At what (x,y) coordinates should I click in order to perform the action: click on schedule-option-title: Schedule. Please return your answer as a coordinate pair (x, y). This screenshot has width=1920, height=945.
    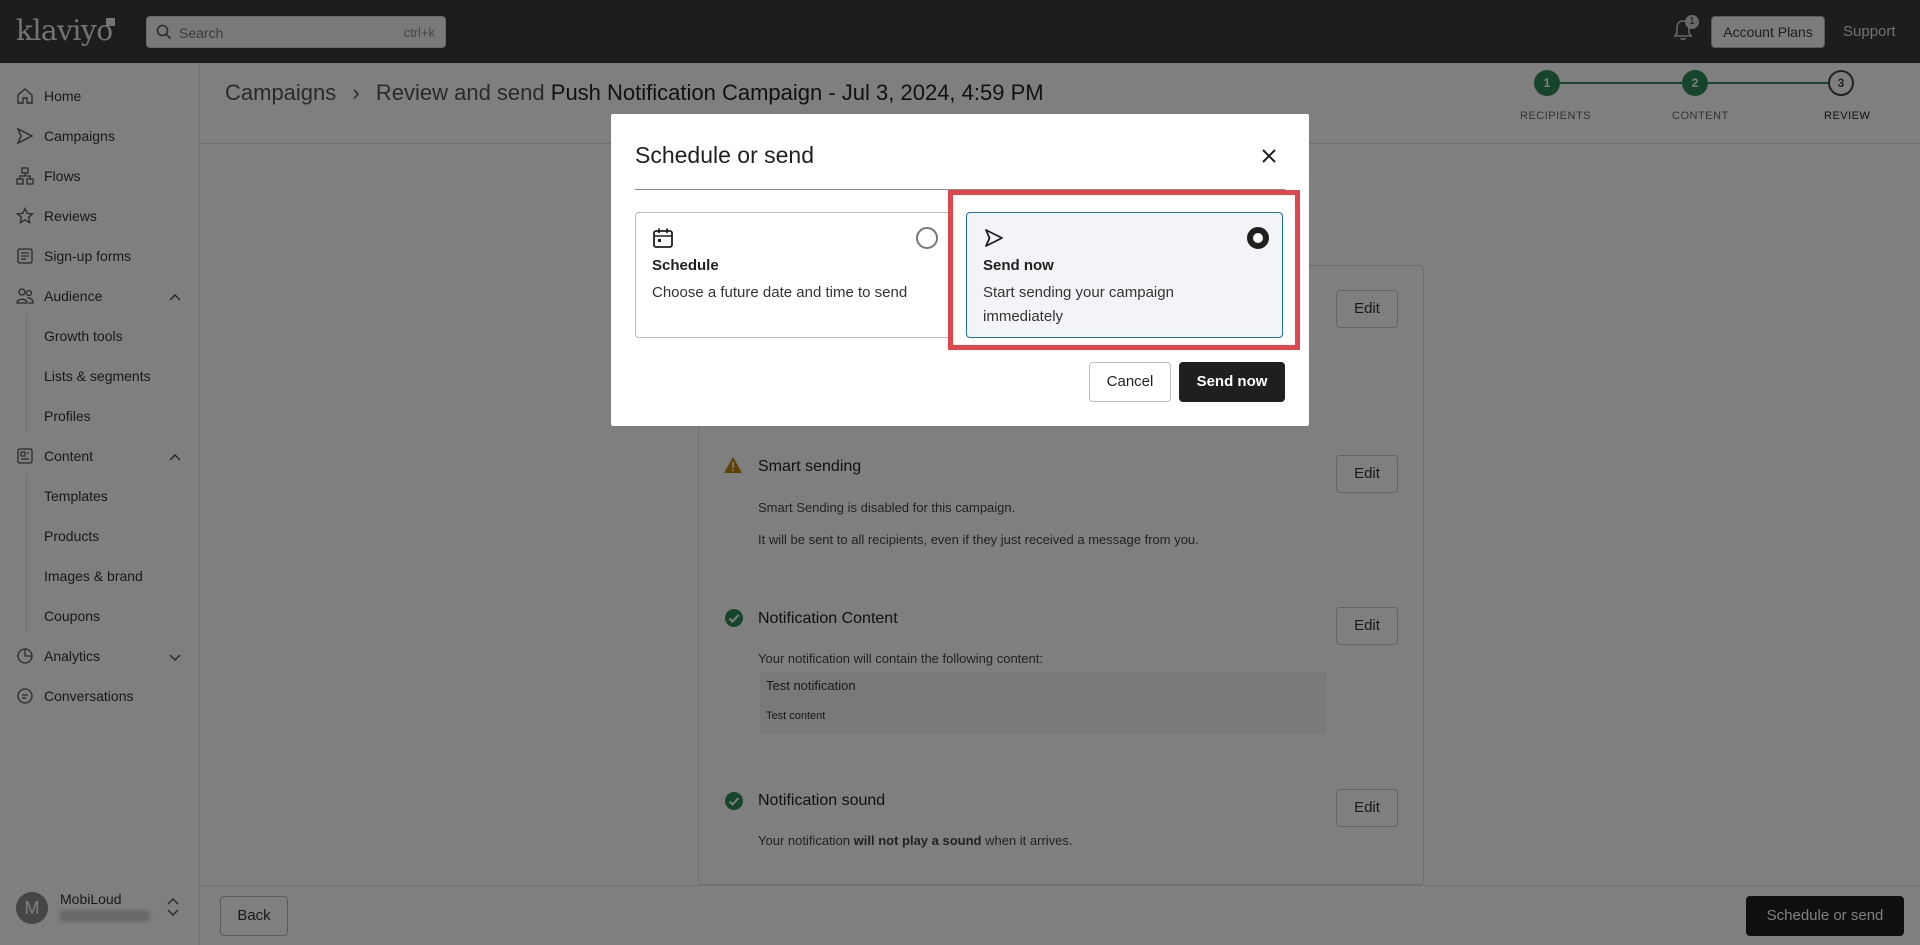
    Looking at the image, I should click on (685, 265).